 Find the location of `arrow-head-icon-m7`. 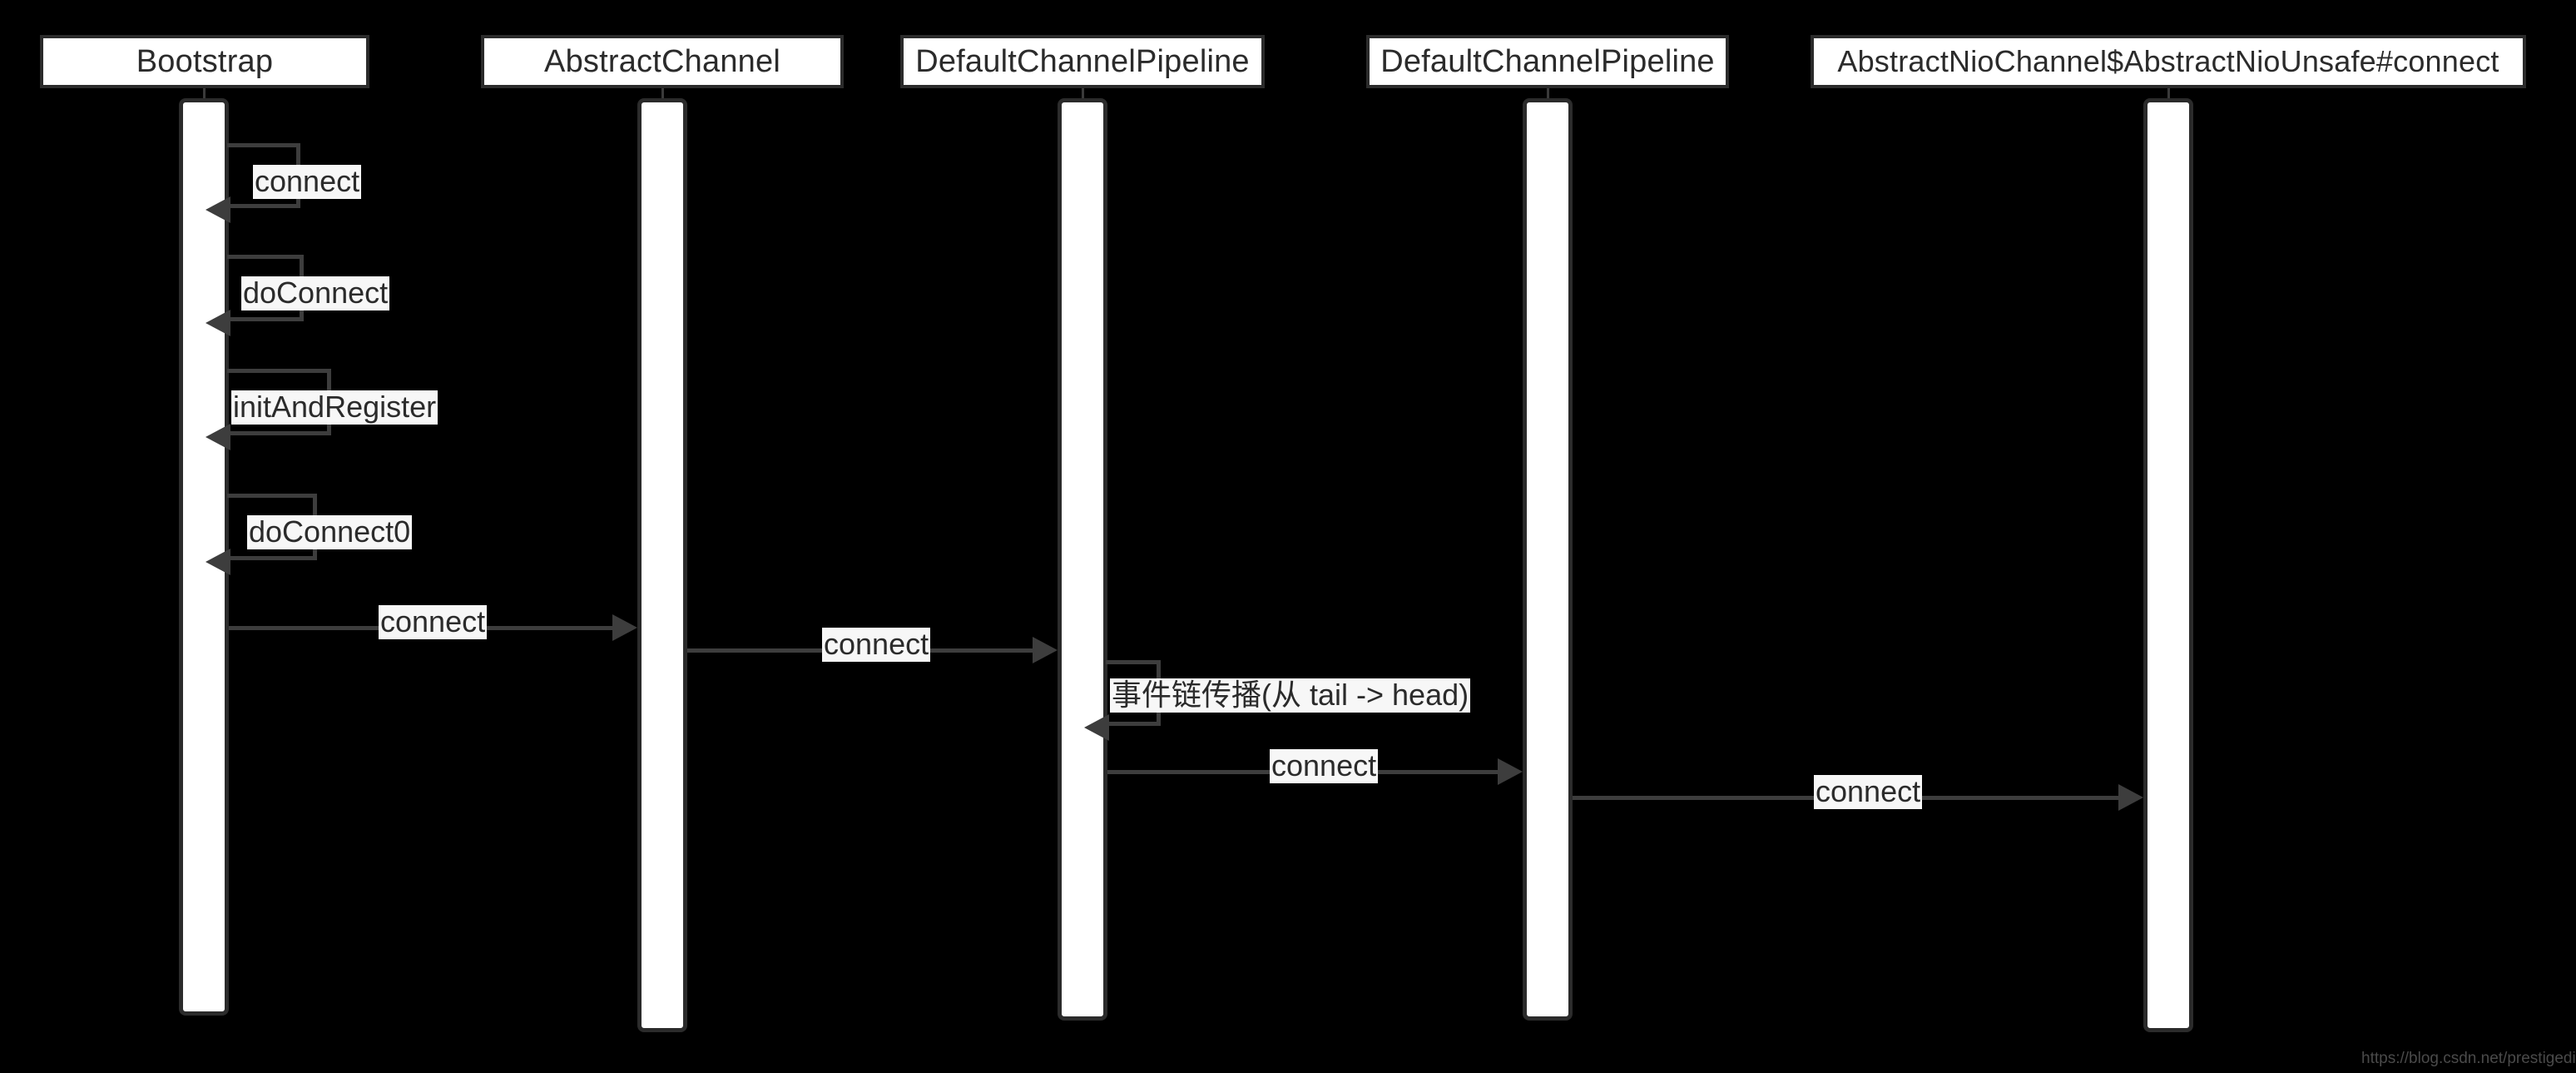

arrow-head-icon-m7 is located at coordinates (1096, 727).